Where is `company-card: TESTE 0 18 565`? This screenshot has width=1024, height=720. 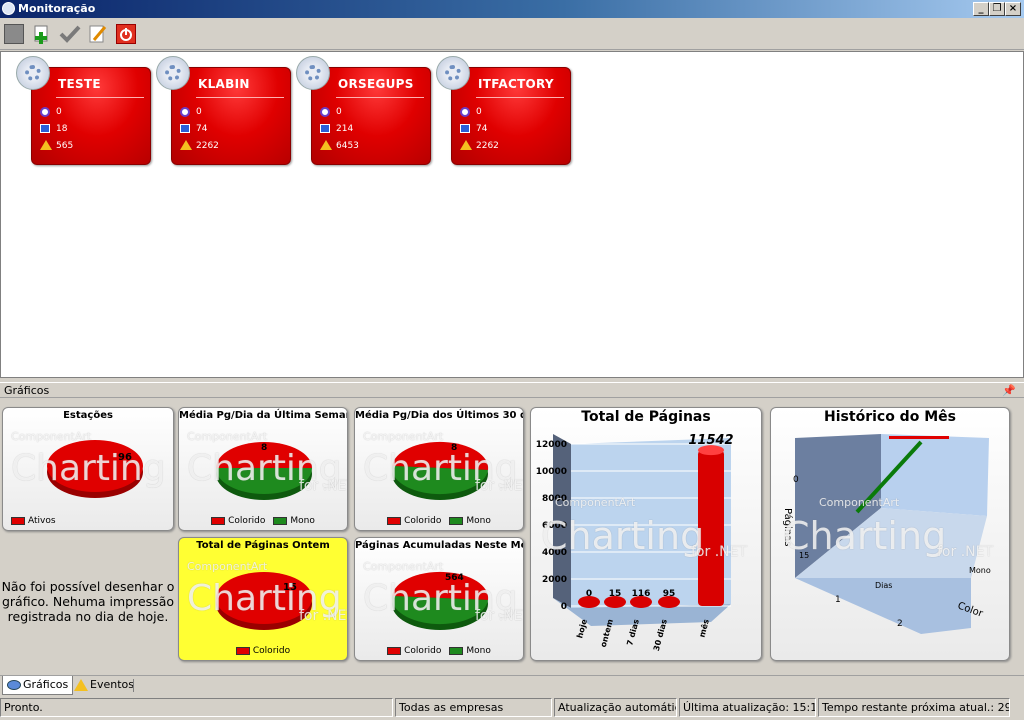
company-card: TESTE 0 18 565 is located at coordinates (83, 110).